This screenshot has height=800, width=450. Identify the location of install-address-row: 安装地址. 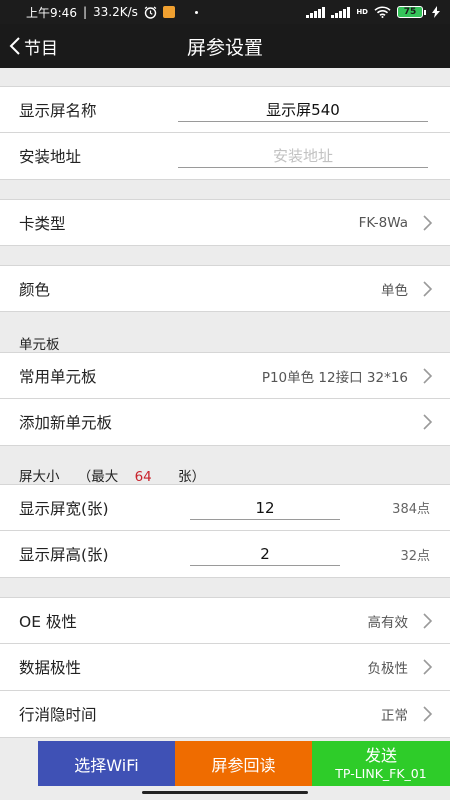
(225, 156).